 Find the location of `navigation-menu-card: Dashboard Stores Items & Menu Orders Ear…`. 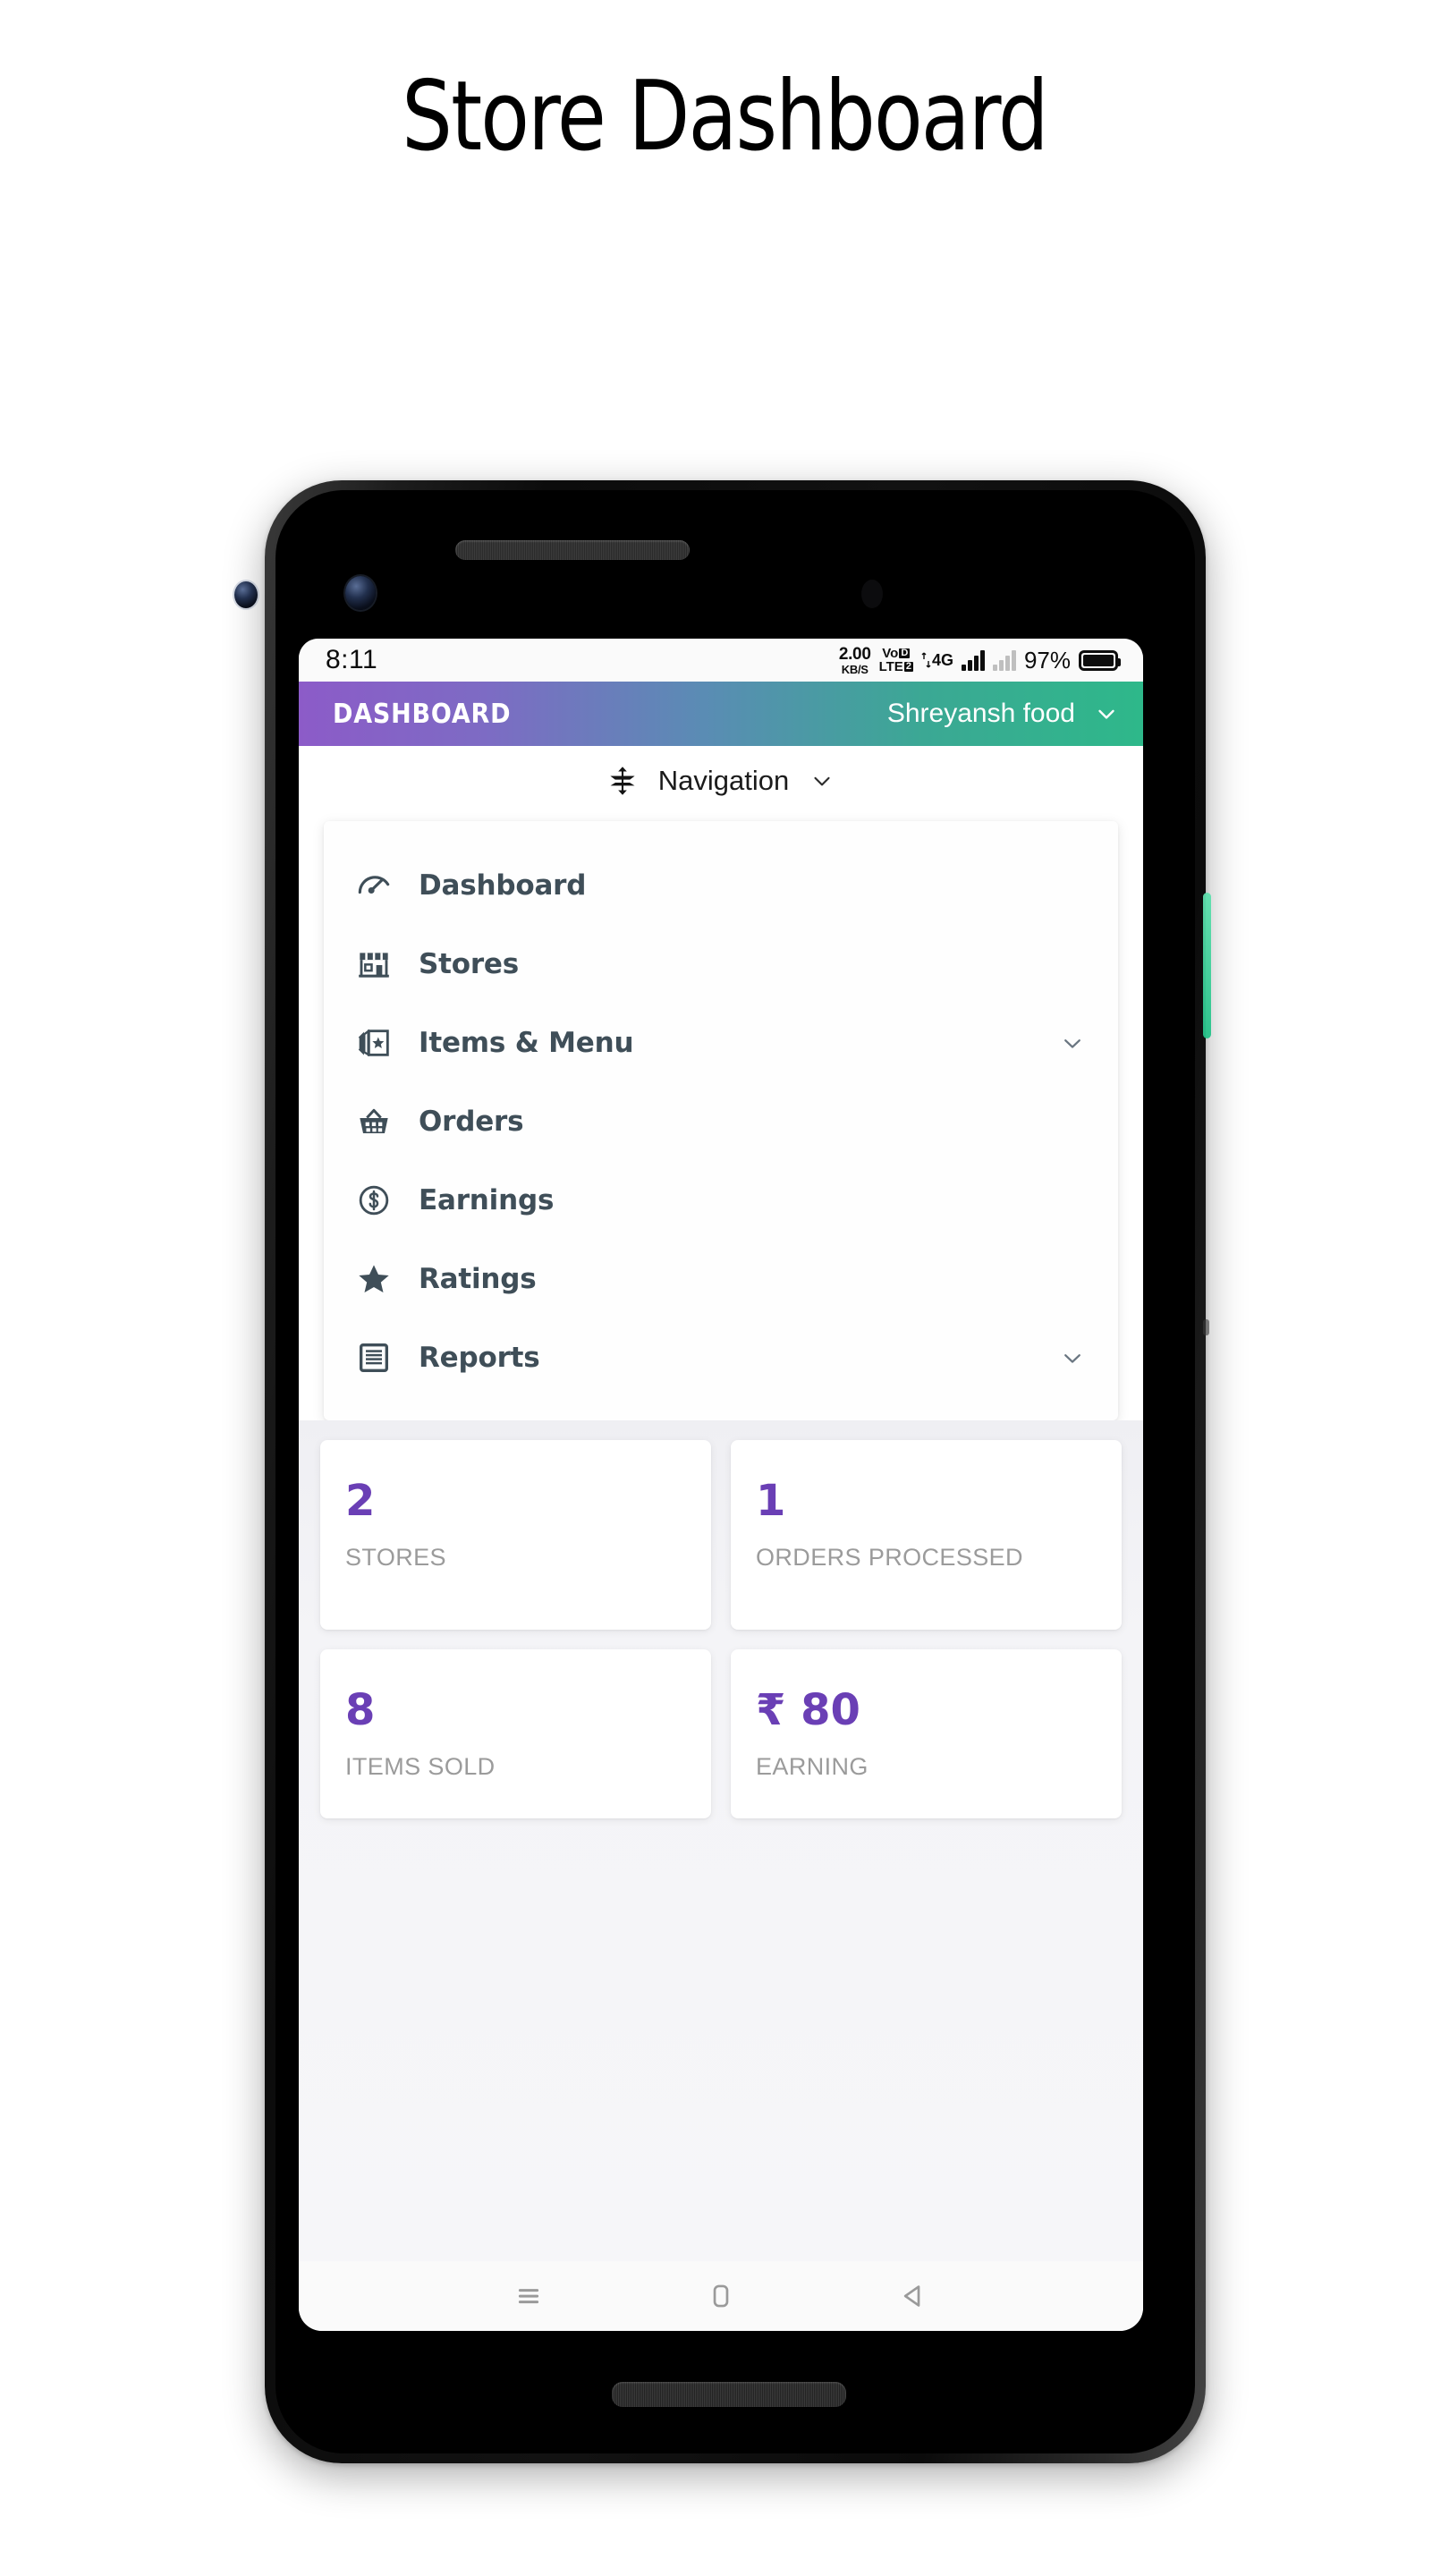

navigation-menu-card: Dashboard Stores Items & Menu Orders Ear… is located at coordinates (721, 1120).